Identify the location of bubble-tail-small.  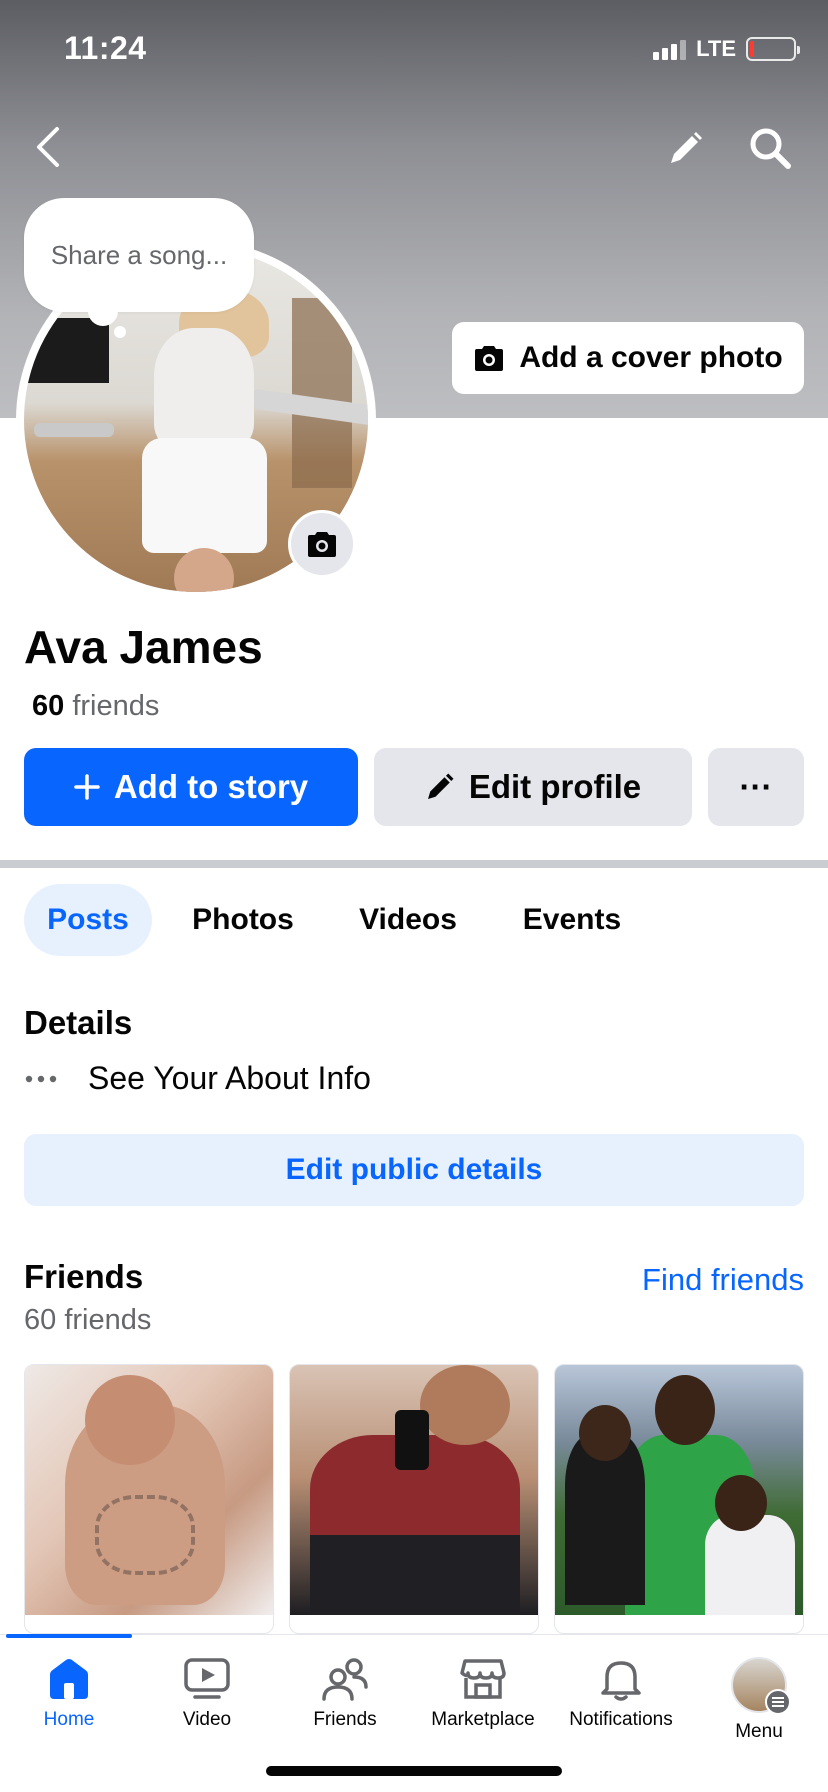
(120, 332).